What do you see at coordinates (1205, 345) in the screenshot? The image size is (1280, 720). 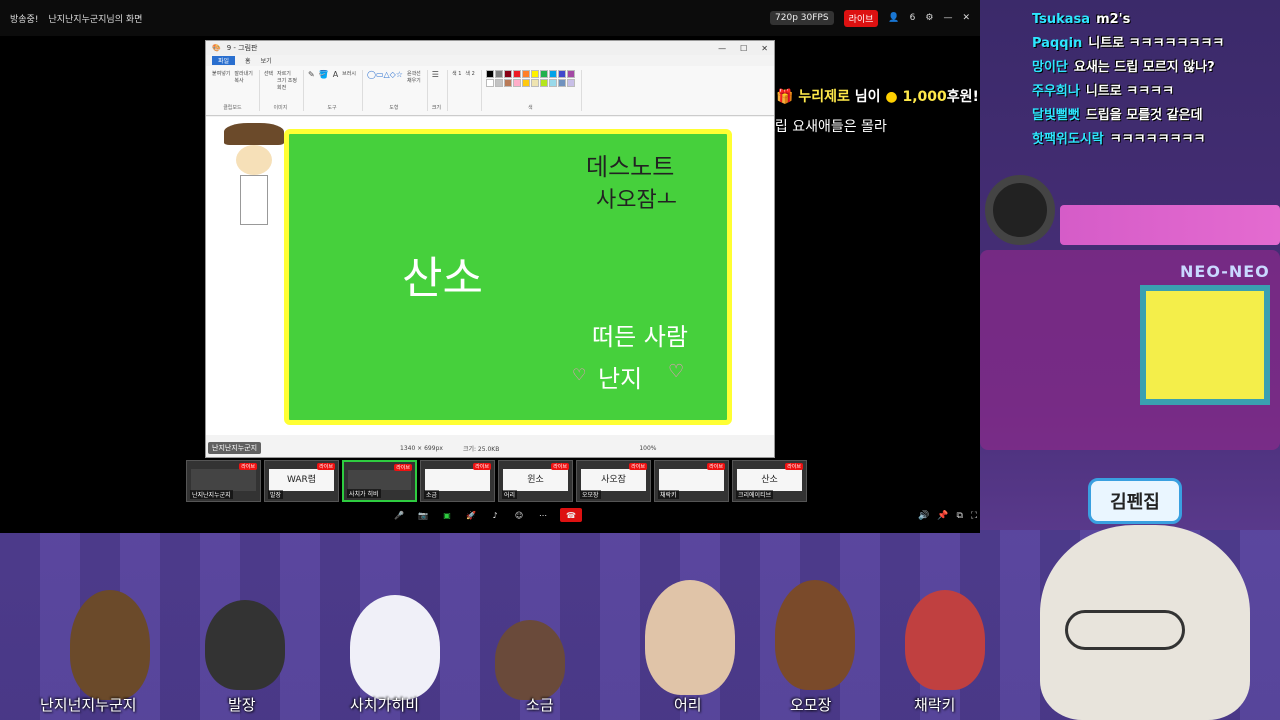 I see `arcade-screen` at bounding box center [1205, 345].